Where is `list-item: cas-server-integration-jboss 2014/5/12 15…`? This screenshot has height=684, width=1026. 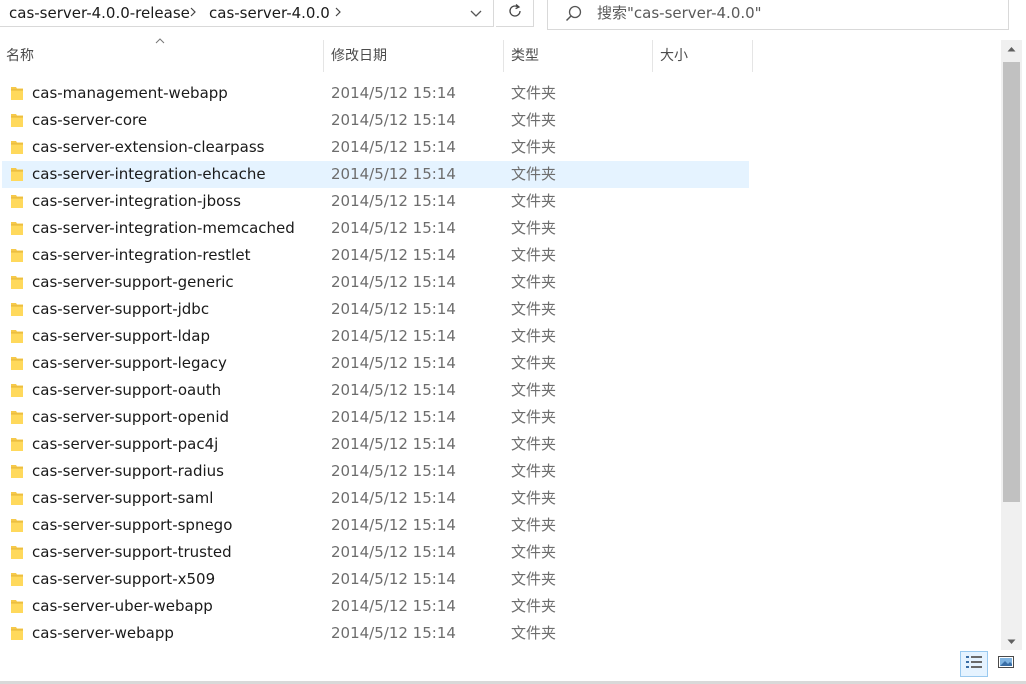
list-item: cas-server-integration-jboss 2014/5/12 15… is located at coordinates (375, 201).